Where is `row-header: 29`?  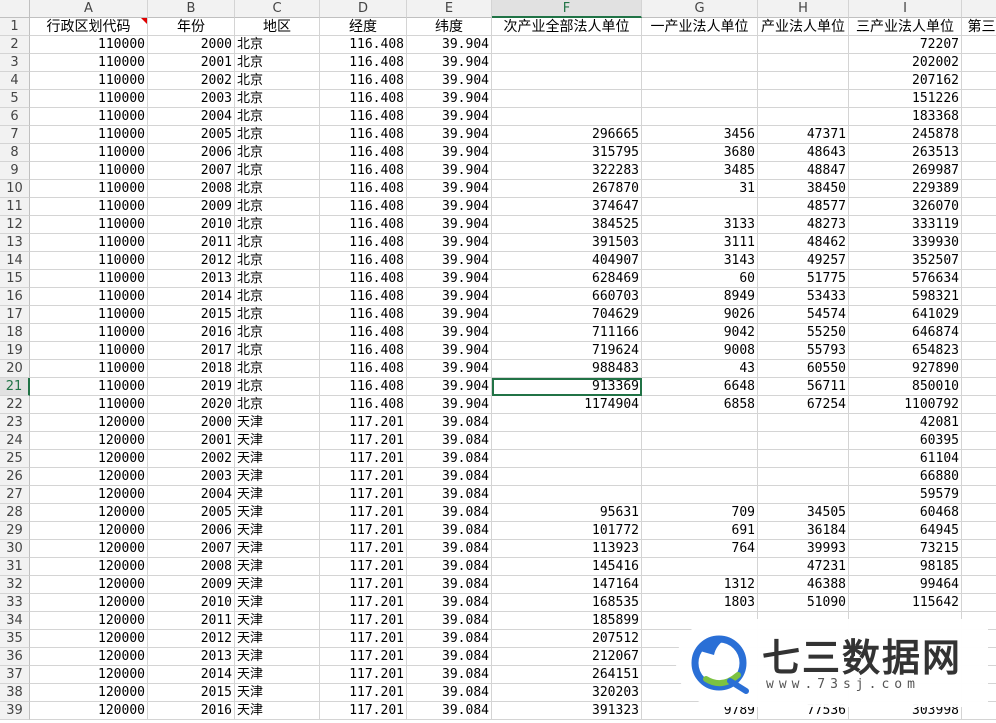 row-header: 29 is located at coordinates (15, 531).